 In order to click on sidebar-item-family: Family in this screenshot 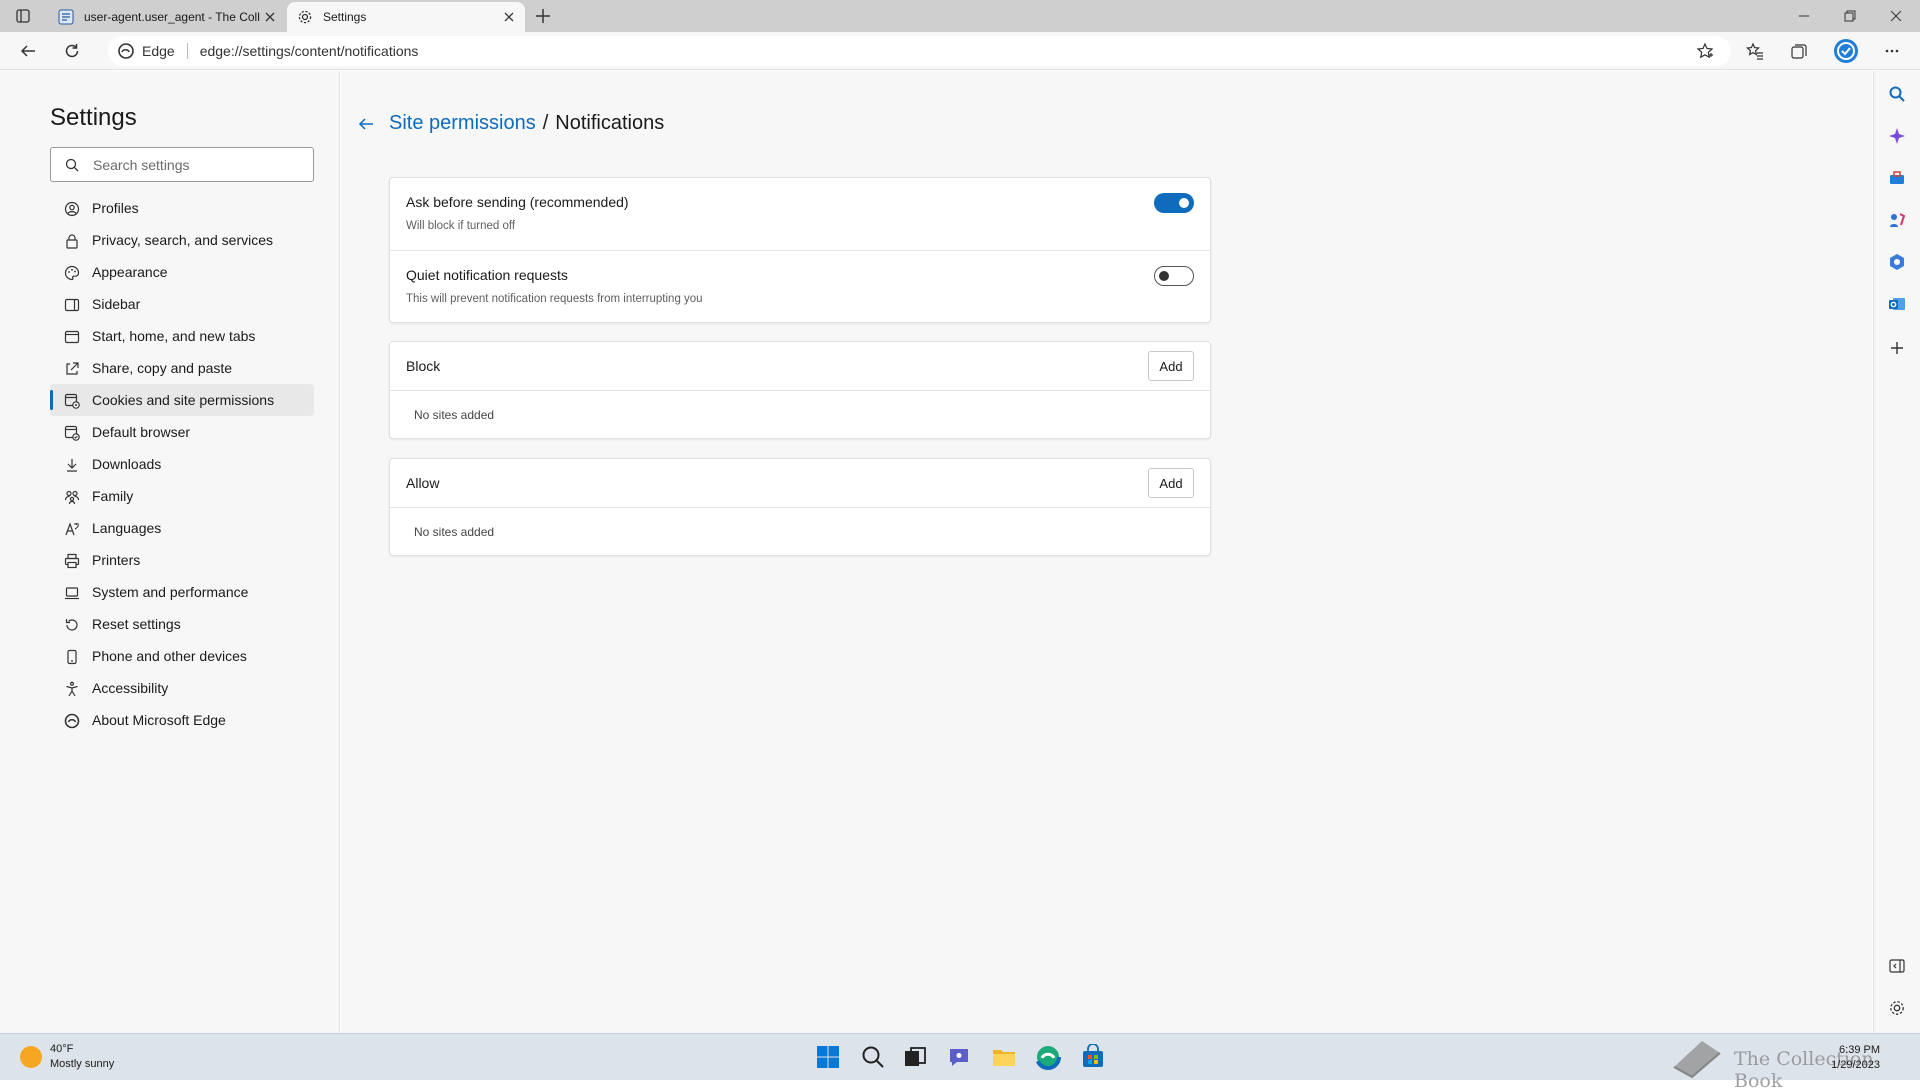, I will do `click(182, 496)`.